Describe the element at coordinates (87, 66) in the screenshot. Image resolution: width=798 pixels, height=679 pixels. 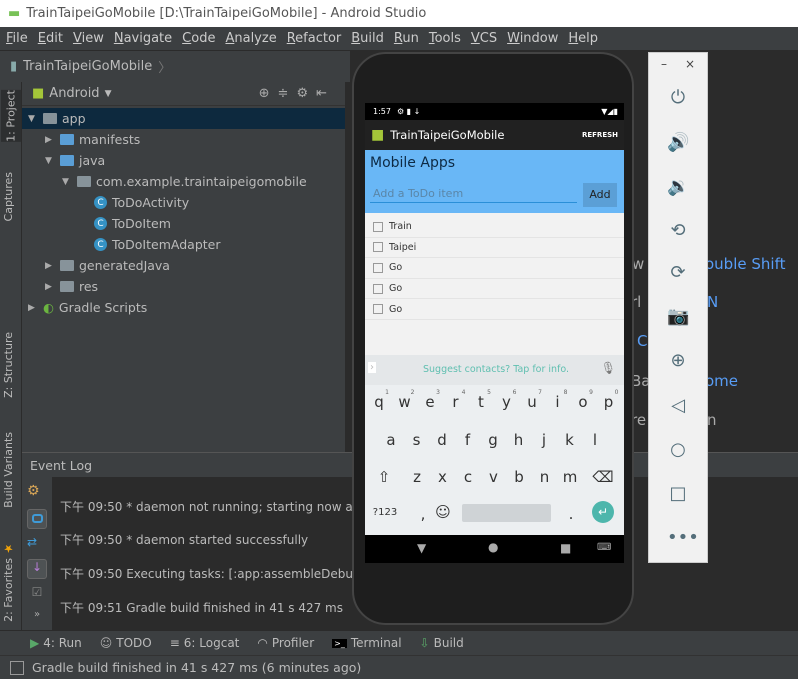
I see `breadcrumb-project: TrainTaipeiGoMobile` at that location.